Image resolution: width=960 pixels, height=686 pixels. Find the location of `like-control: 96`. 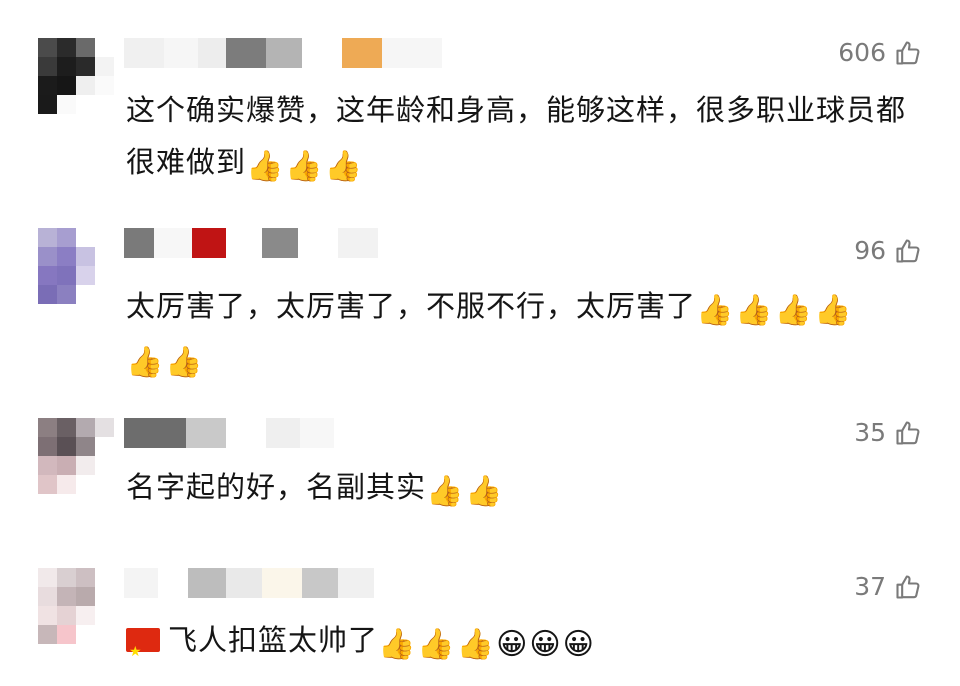

like-control: 96 is located at coordinates (888, 250).